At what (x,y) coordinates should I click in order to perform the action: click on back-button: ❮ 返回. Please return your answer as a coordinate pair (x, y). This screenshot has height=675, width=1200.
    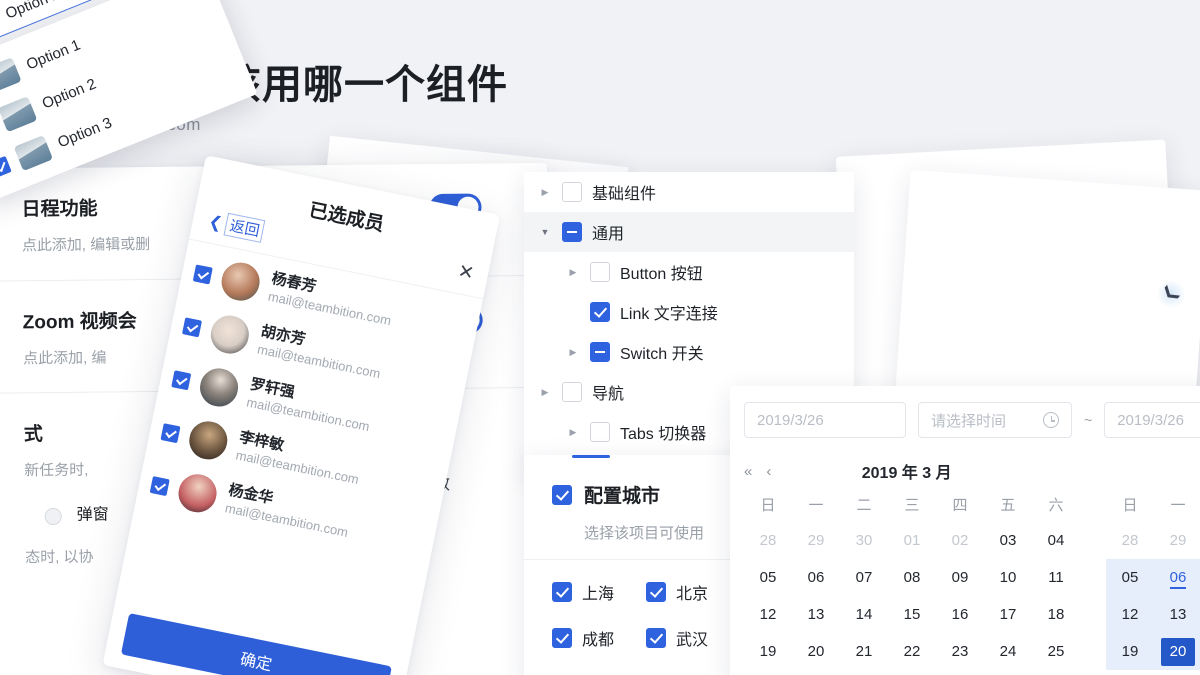
    Looking at the image, I should click on (236, 226).